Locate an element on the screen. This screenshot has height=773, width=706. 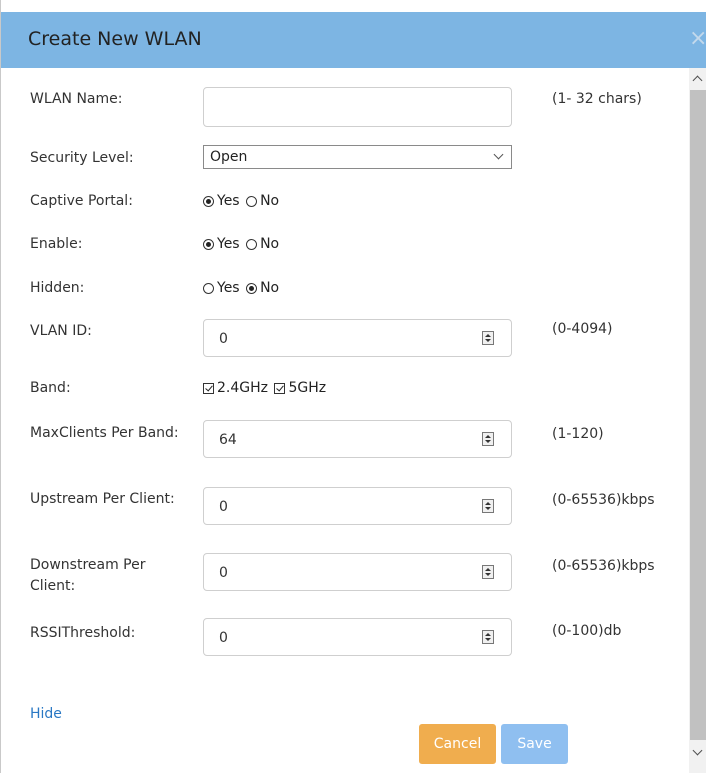
captive-portal-radio-group: Yes No is located at coordinates (242, 202).